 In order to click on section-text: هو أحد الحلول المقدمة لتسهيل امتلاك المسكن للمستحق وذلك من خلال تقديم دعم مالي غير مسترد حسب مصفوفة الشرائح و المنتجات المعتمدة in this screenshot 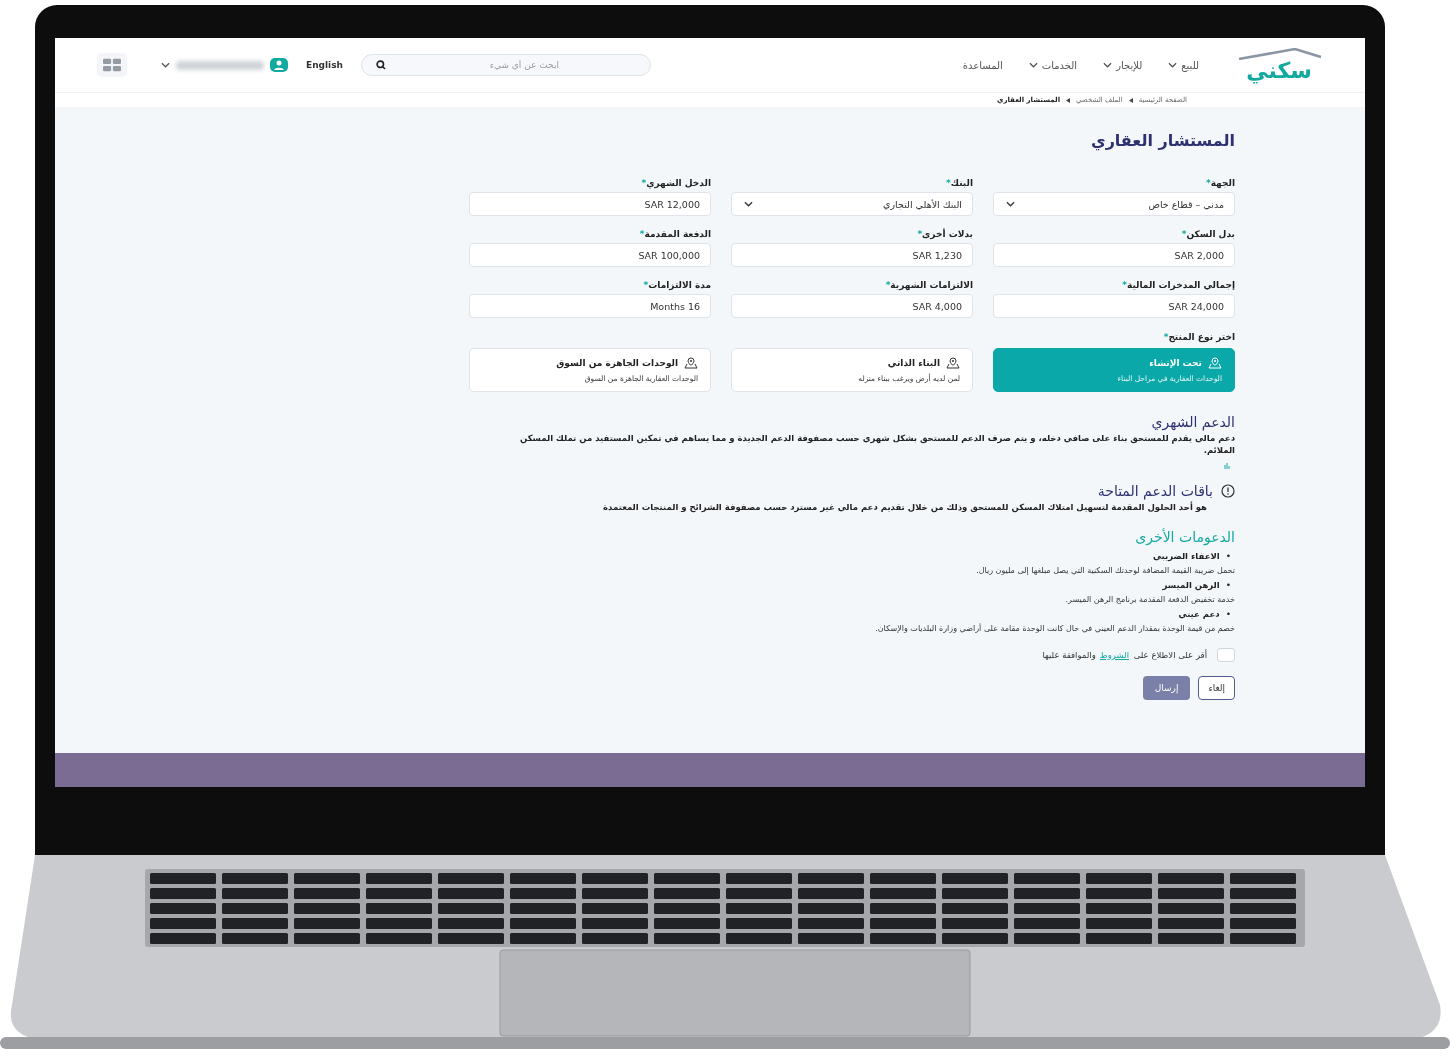, I will do `click(905, 506)`.